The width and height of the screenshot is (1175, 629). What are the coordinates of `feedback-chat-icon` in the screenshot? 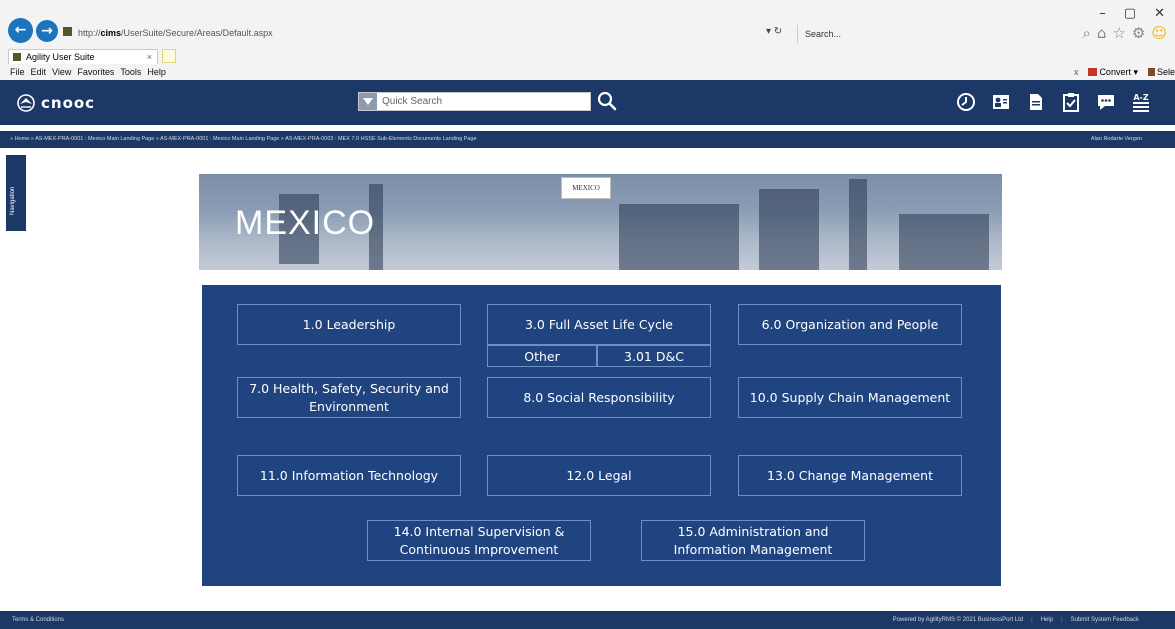 It's located at (1106, 102).